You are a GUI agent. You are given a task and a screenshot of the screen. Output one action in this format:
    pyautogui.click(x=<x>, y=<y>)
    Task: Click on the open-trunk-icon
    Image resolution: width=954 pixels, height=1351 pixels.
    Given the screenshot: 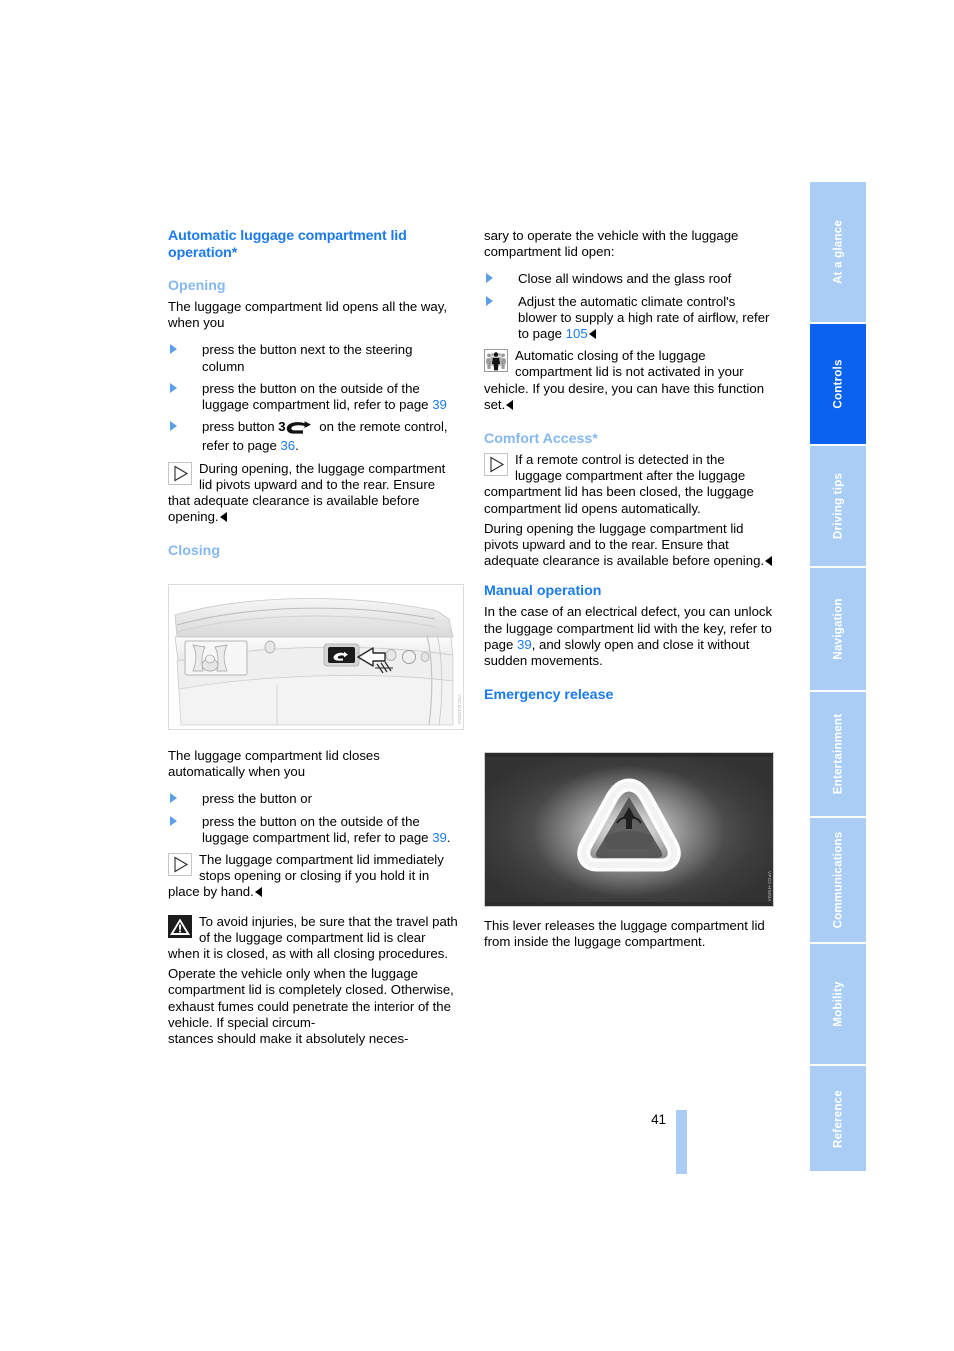 What is the action you would take?
    pyautogui.click(x=301, y=429)
    